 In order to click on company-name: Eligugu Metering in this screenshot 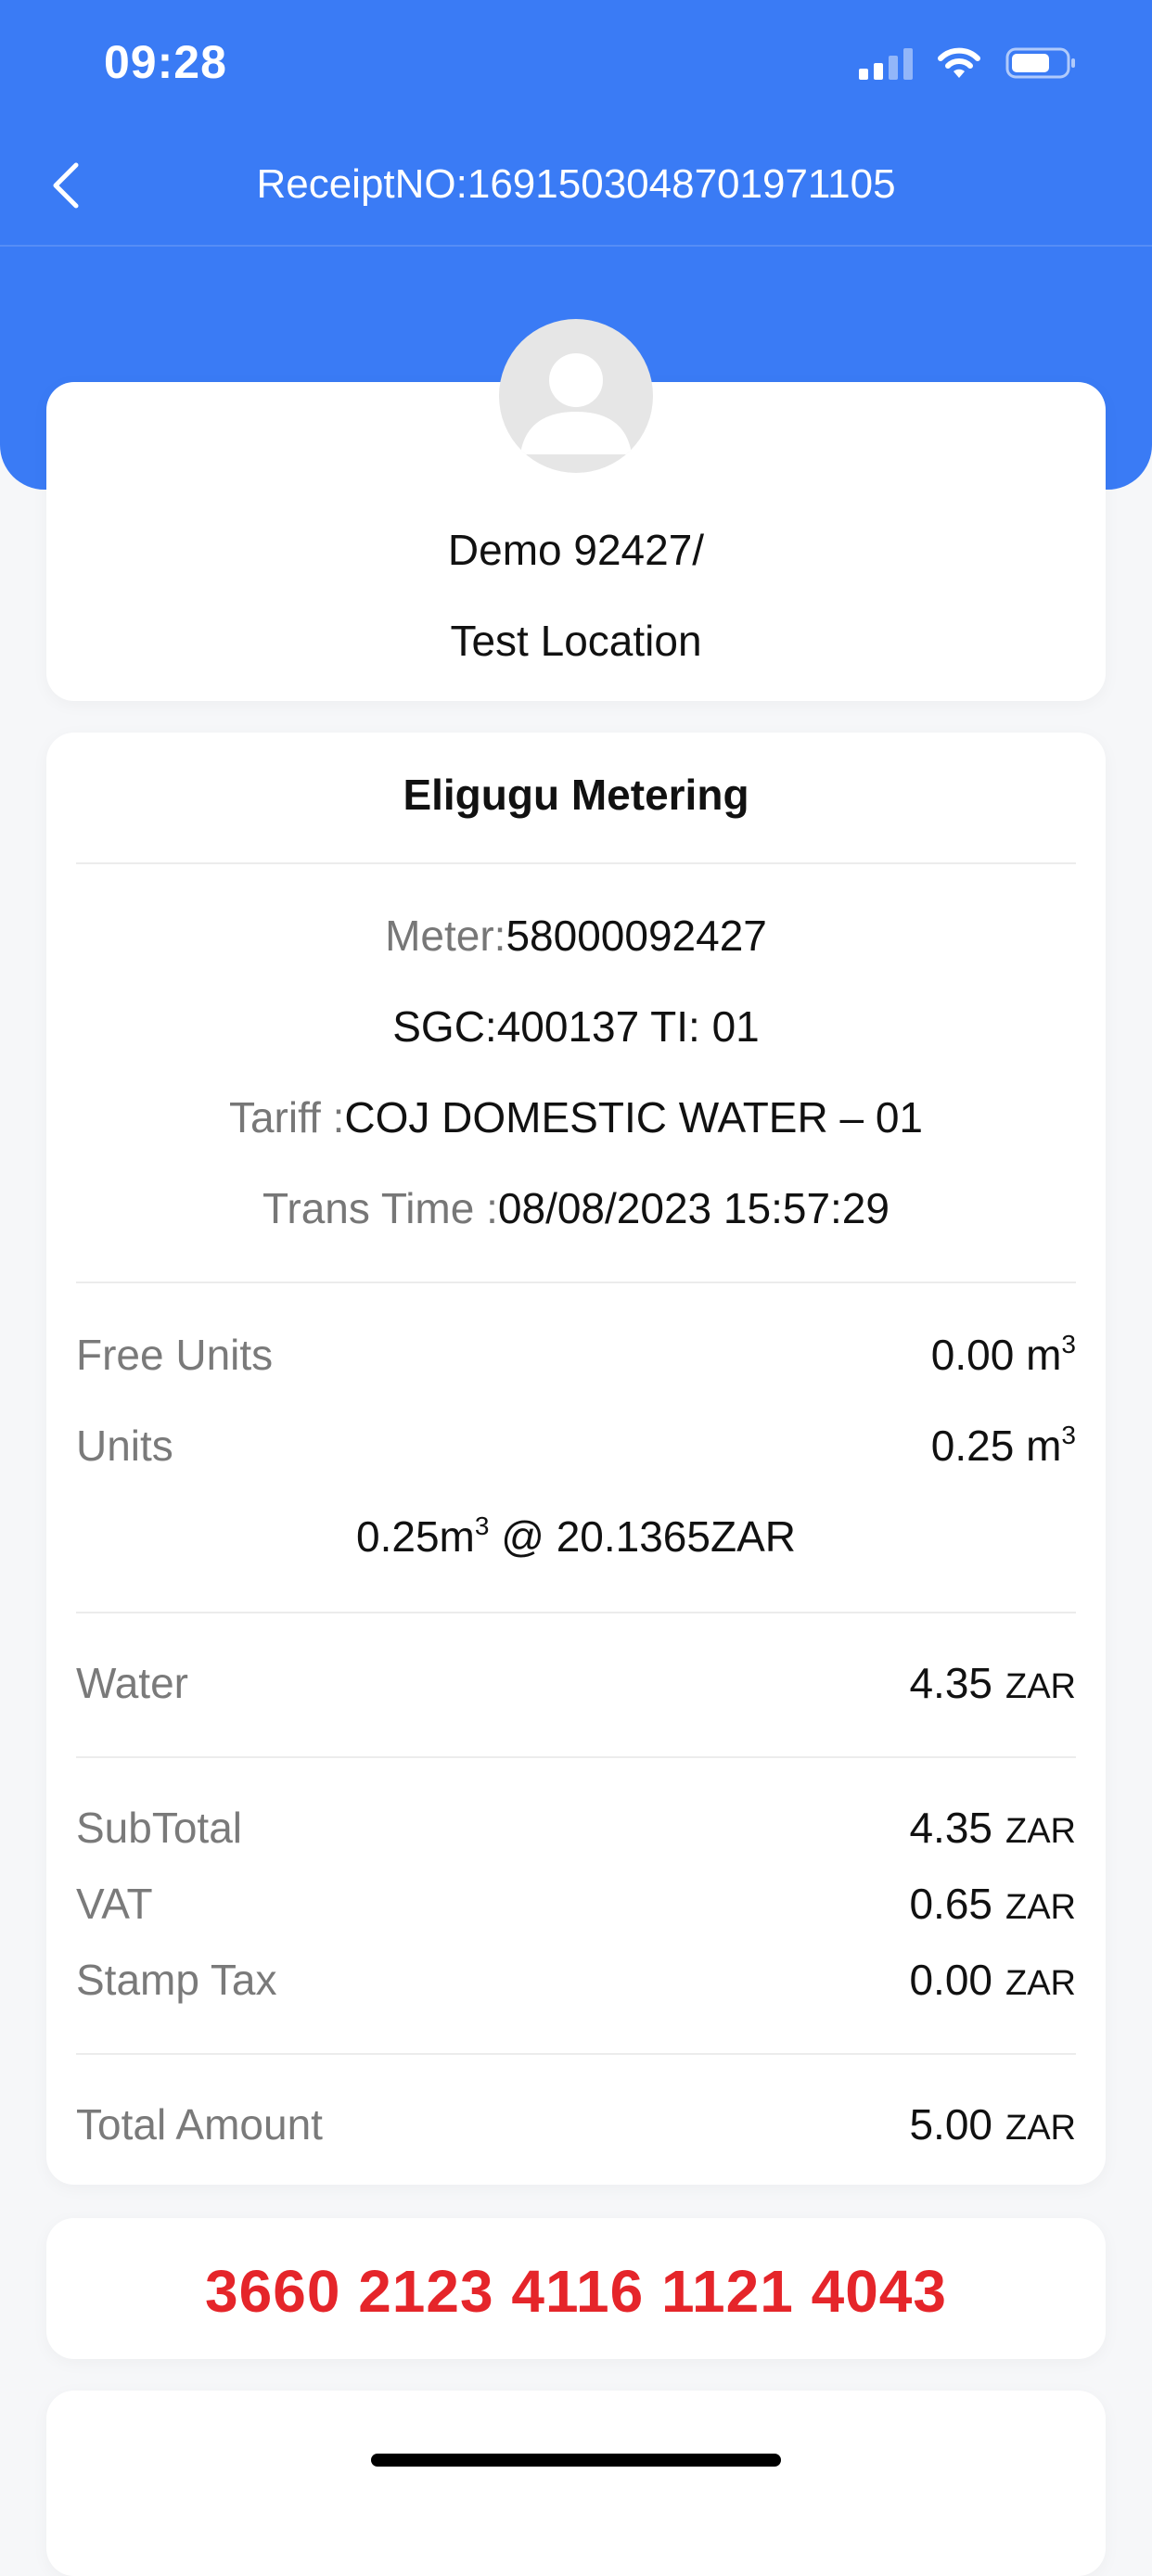, I will do `click(576, 795)`.